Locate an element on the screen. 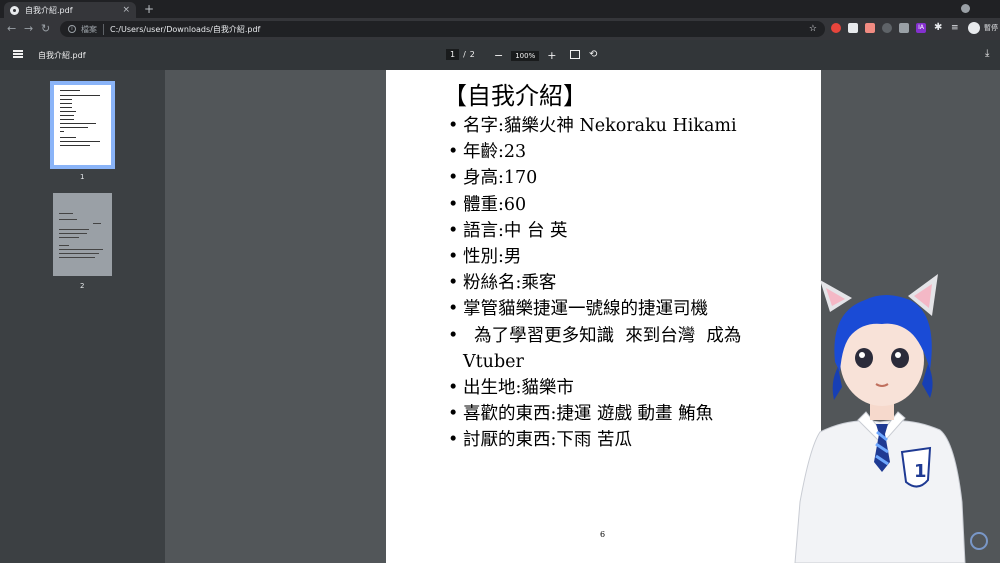  zoom-level-input: 100% is located at coordinates (525, 55).